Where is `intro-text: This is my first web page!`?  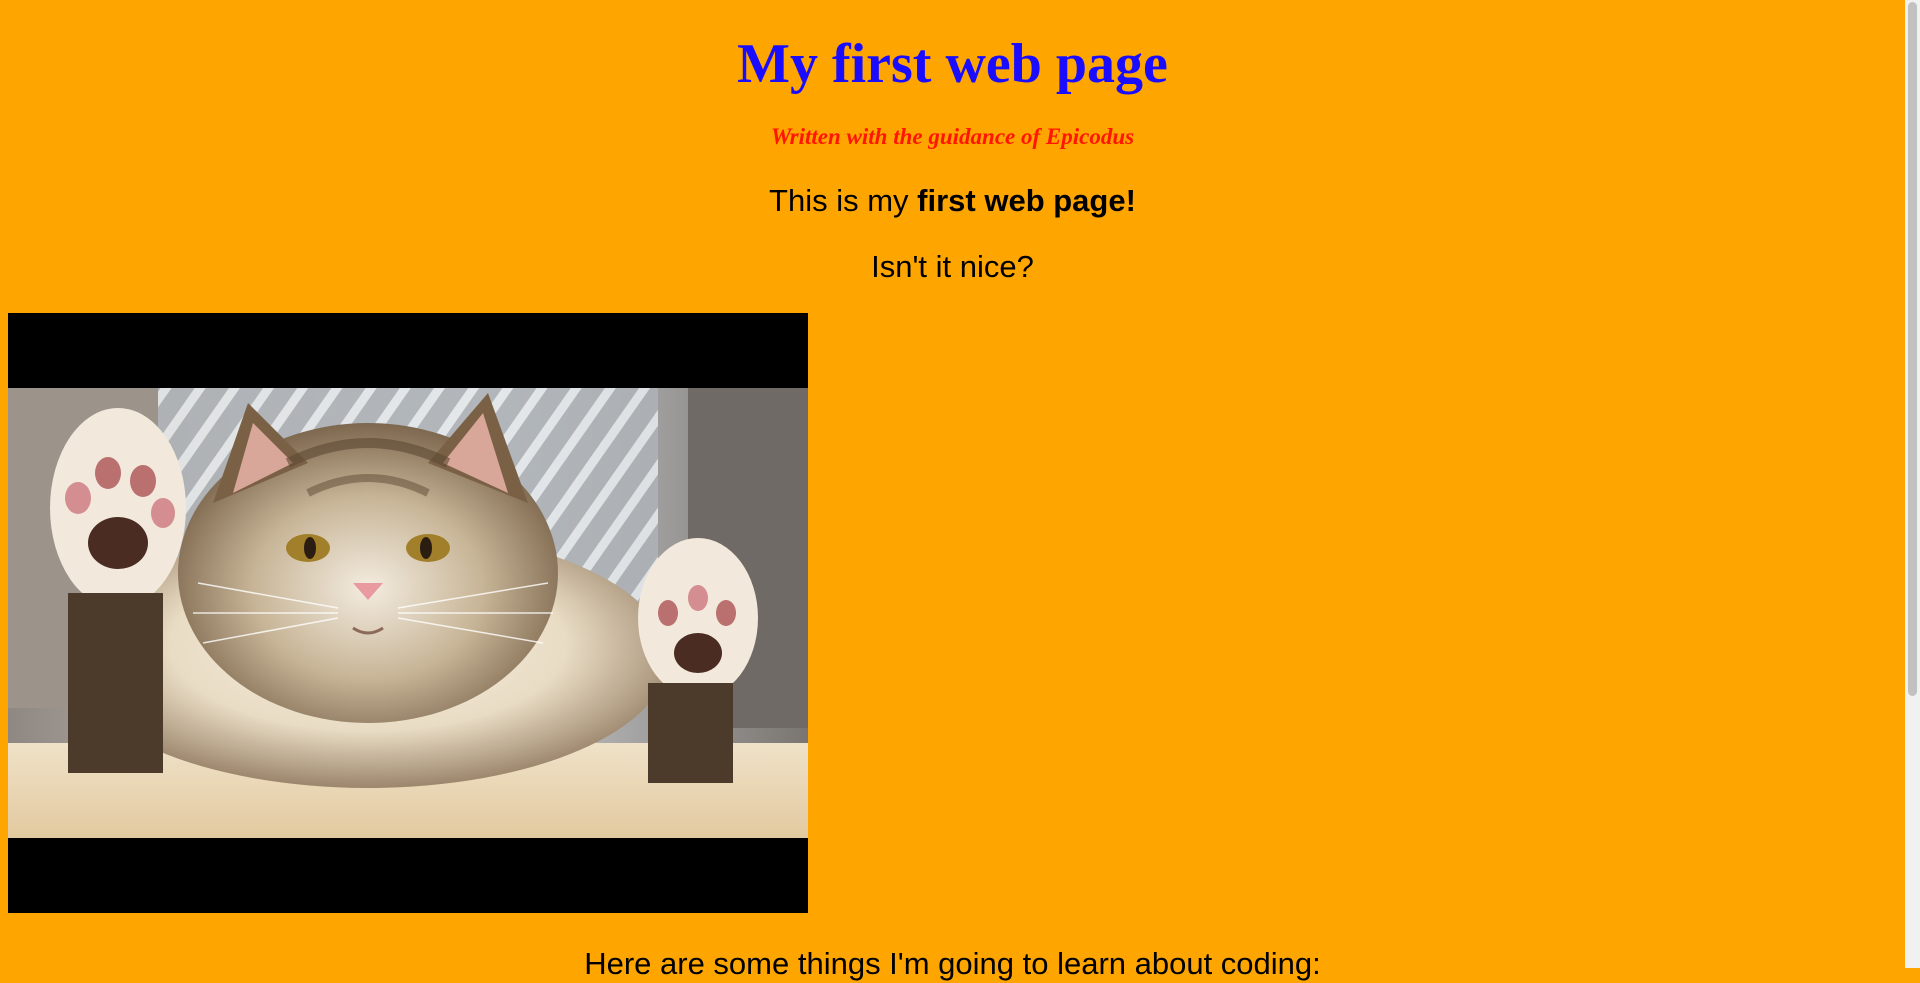
intro-text: This is my first web page! is located at coordinates (952, 201).